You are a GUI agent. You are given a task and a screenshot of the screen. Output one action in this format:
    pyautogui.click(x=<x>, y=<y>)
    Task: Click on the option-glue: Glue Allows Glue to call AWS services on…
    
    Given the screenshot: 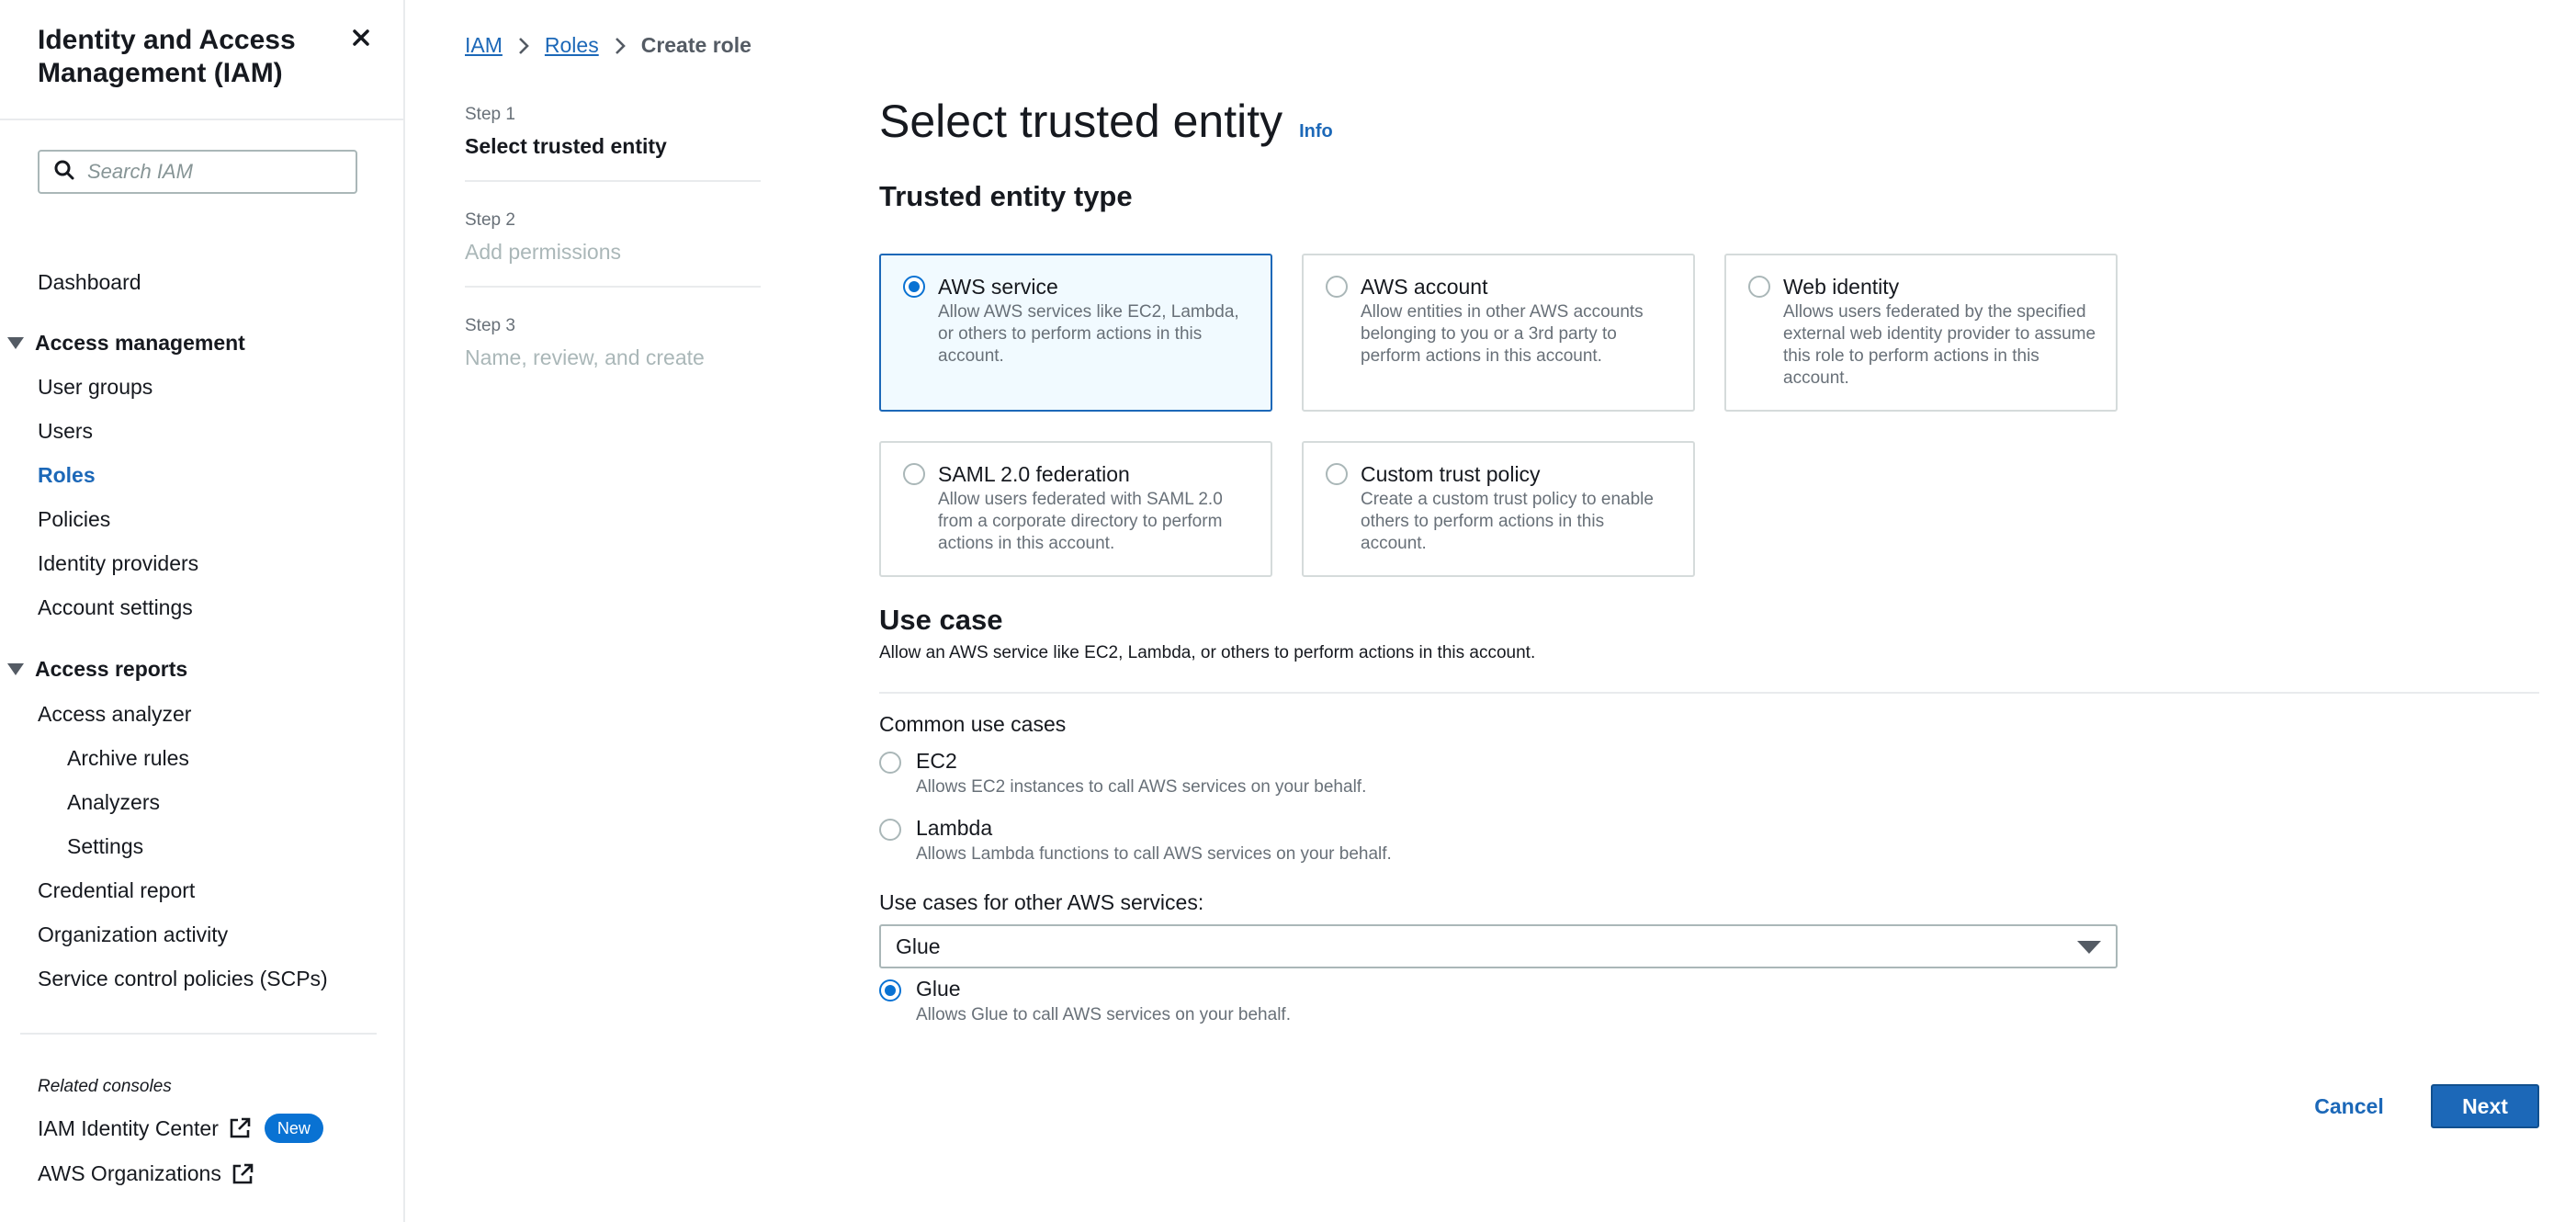 What is the action you would take?
    pyautogui.click(x=1085, y=1001)
    